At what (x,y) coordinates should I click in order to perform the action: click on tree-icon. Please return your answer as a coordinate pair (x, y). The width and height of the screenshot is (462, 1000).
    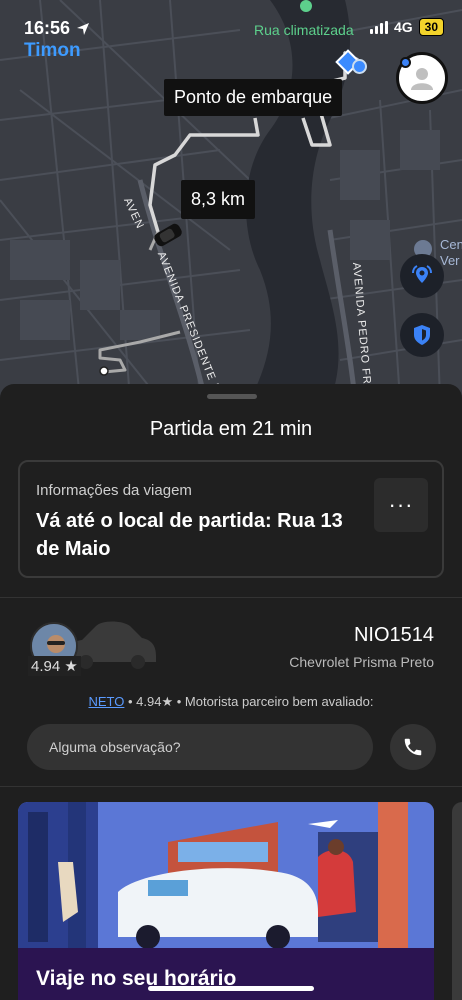
    Looking at the image, I should click on (306, 6).